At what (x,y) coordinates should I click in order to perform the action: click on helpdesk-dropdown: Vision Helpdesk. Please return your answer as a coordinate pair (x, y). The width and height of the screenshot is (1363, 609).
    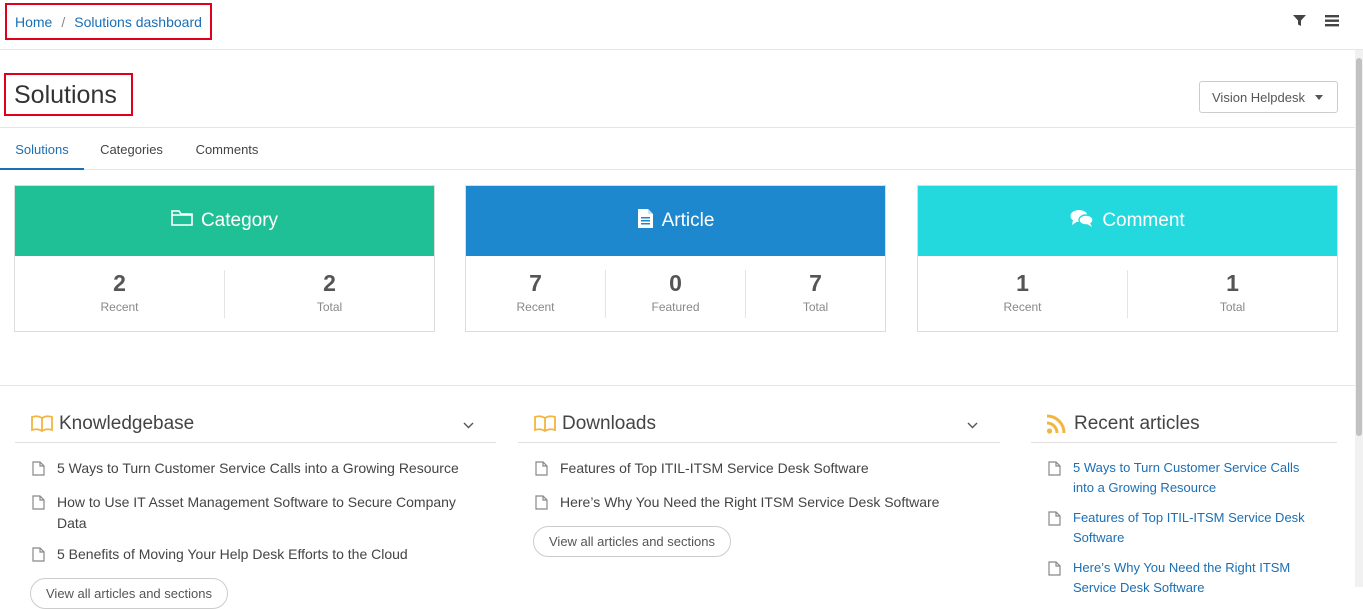
    Looking at the image, I should click on (1268, 97).